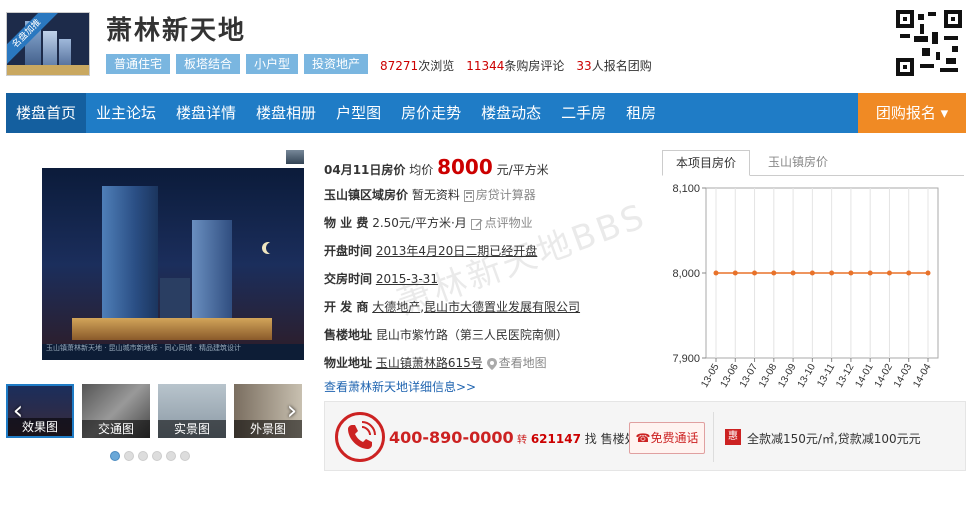 The image size is (971, 512). I want to click on discount-badge-icon: 惠, so click(733, 437).